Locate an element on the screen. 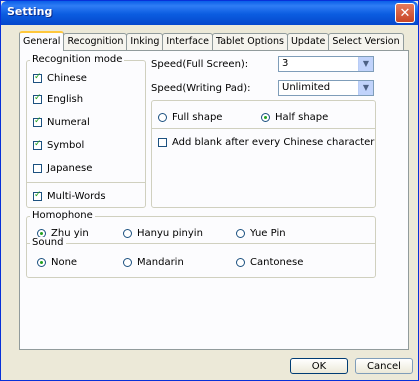 The height and width of the screenshot is (381, 419). tab-recognition: Recognition is located at coordinates (95, 42).